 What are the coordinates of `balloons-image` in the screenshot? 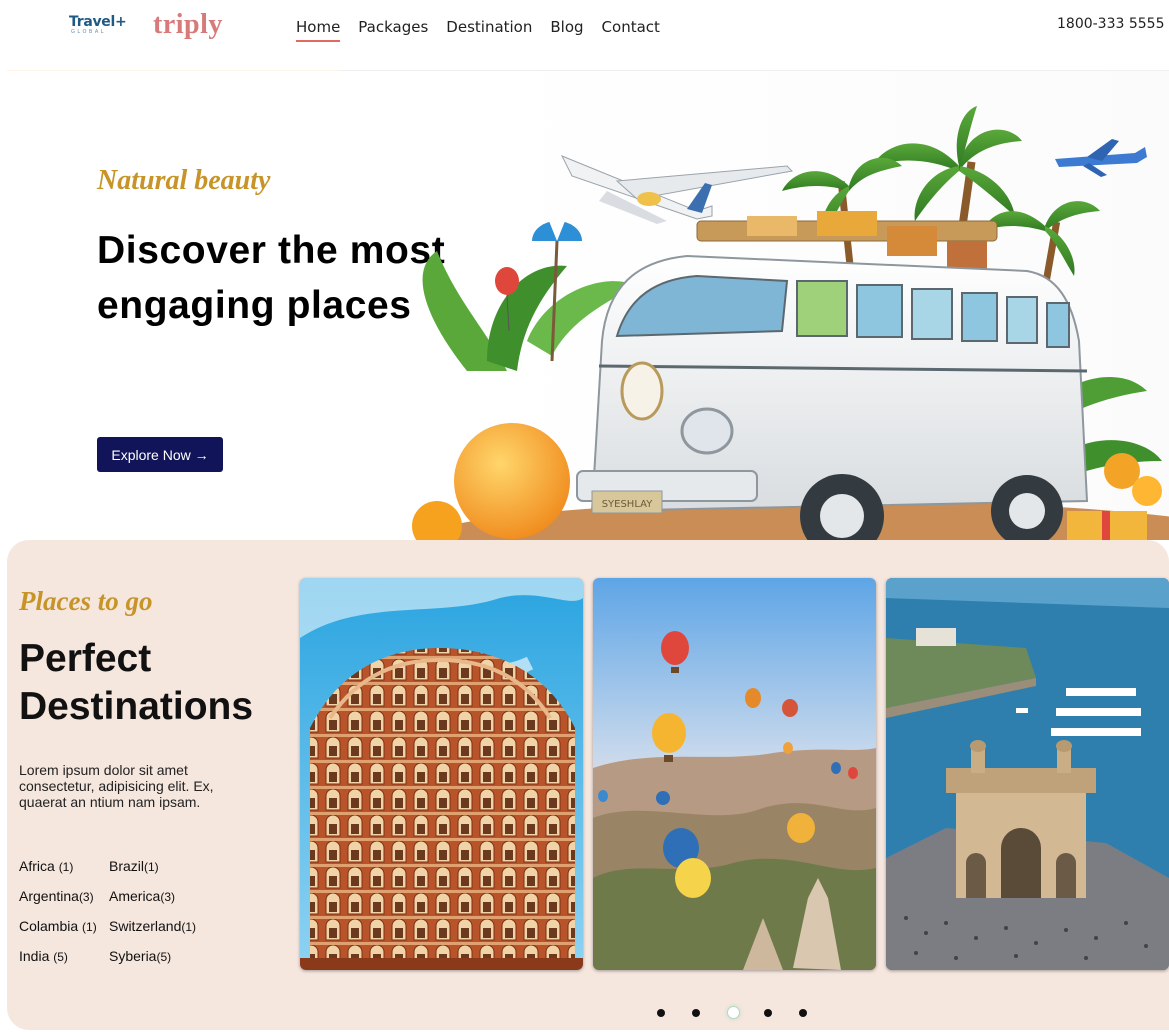 It's located at (734, 774).